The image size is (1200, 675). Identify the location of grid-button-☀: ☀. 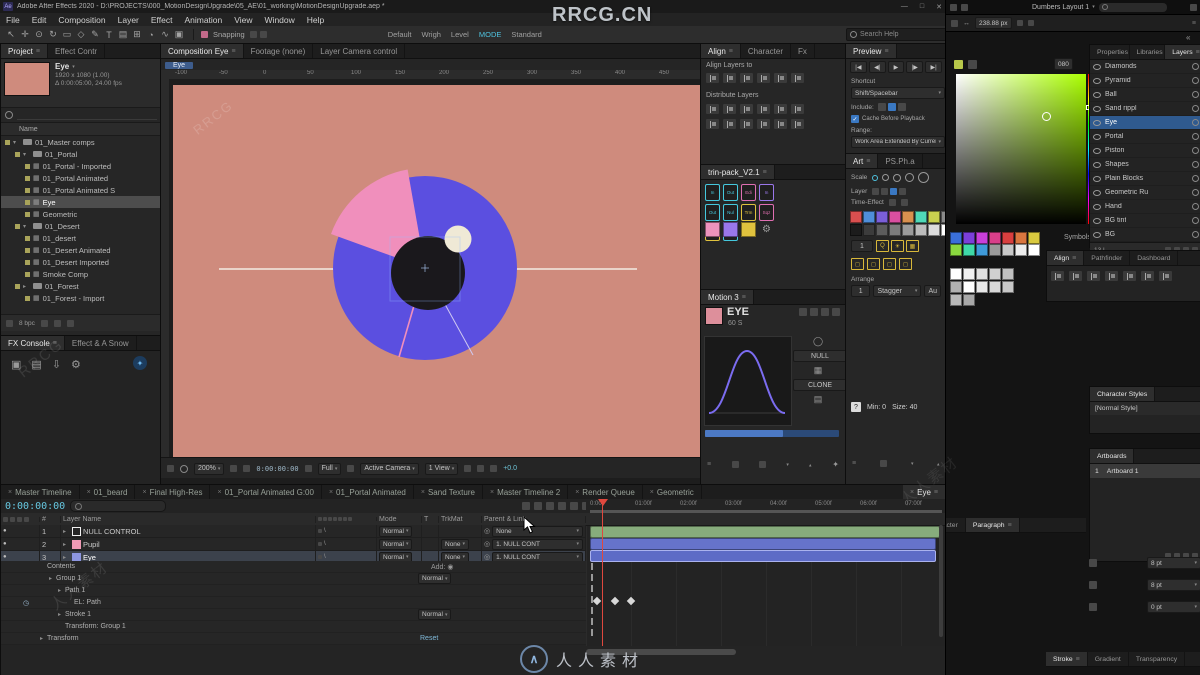
(897, 246).